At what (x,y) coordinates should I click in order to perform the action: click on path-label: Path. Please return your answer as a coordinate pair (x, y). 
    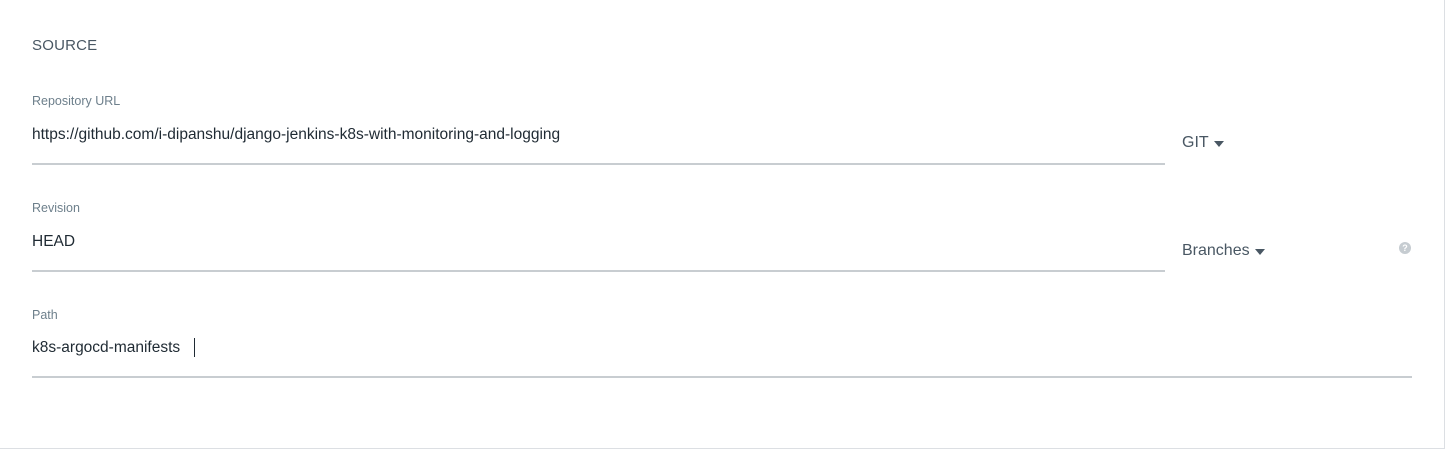
    Looking at the image, I should click on (45, 315).